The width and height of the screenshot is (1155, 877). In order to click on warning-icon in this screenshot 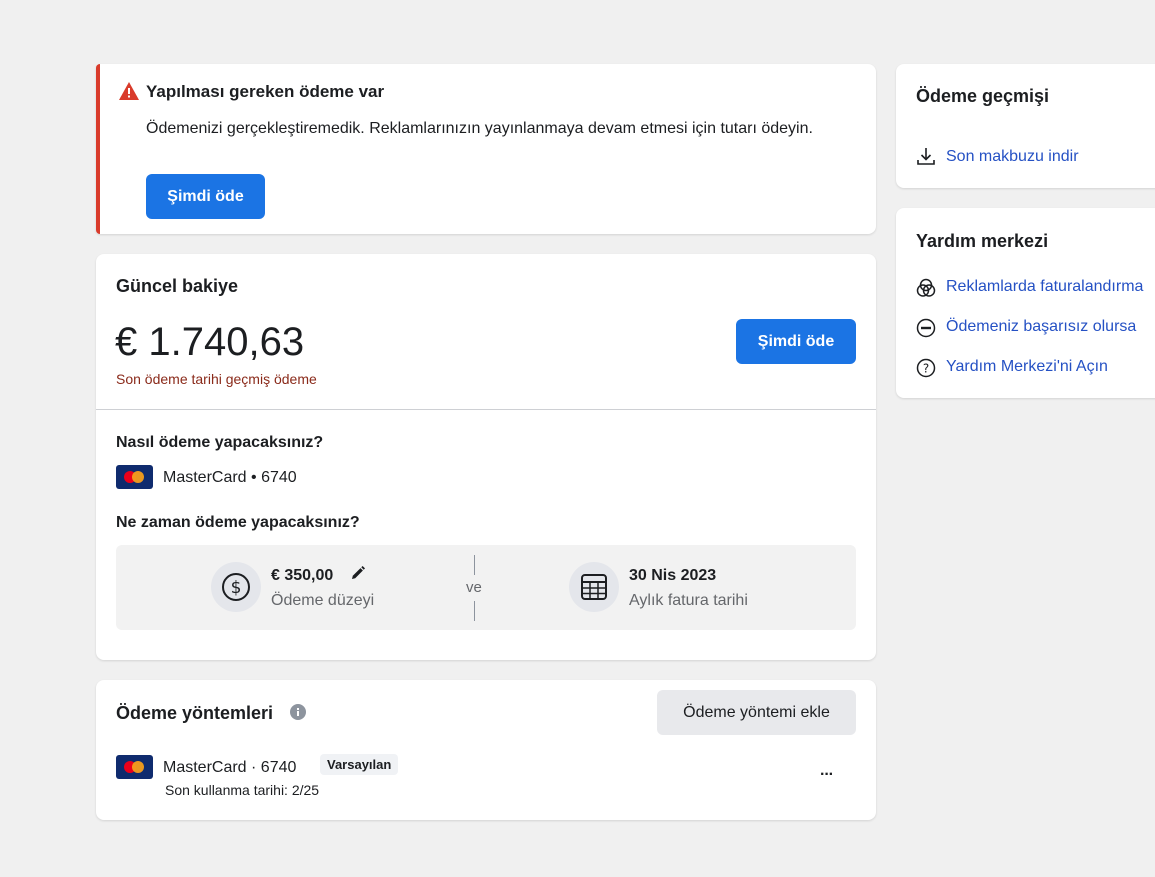, I will do `click(129, 91)`.